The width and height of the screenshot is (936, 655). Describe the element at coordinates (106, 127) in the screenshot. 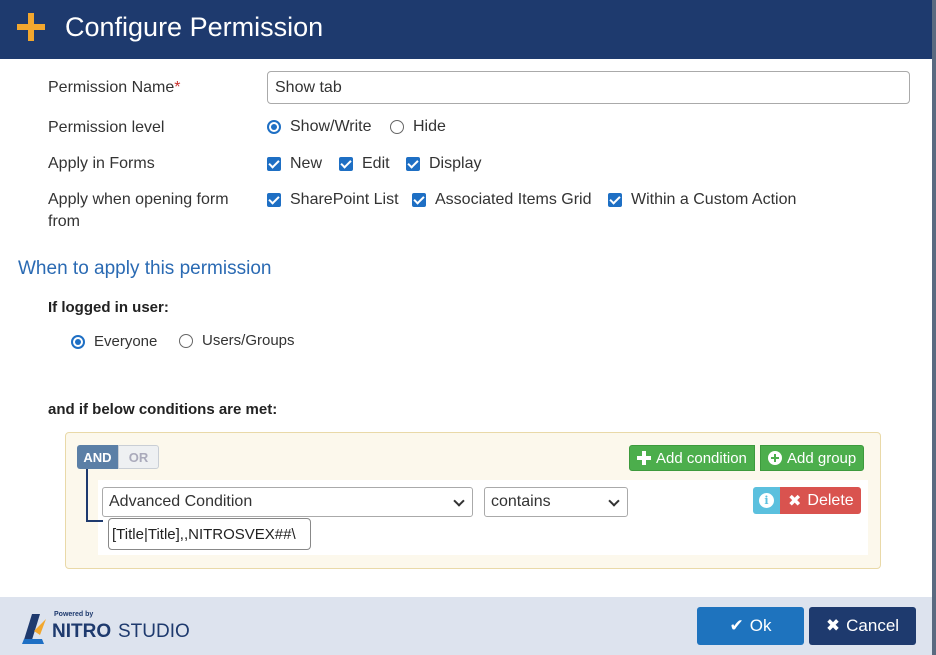

I see `permission-level-label: Permission level` at that location.